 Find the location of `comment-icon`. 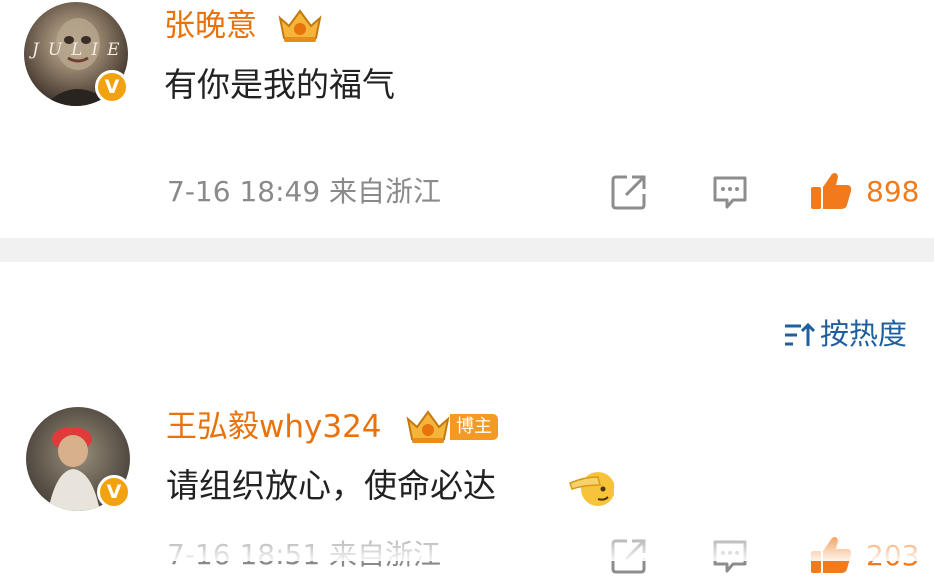

comment-icon is located at coordinates (730, 192).